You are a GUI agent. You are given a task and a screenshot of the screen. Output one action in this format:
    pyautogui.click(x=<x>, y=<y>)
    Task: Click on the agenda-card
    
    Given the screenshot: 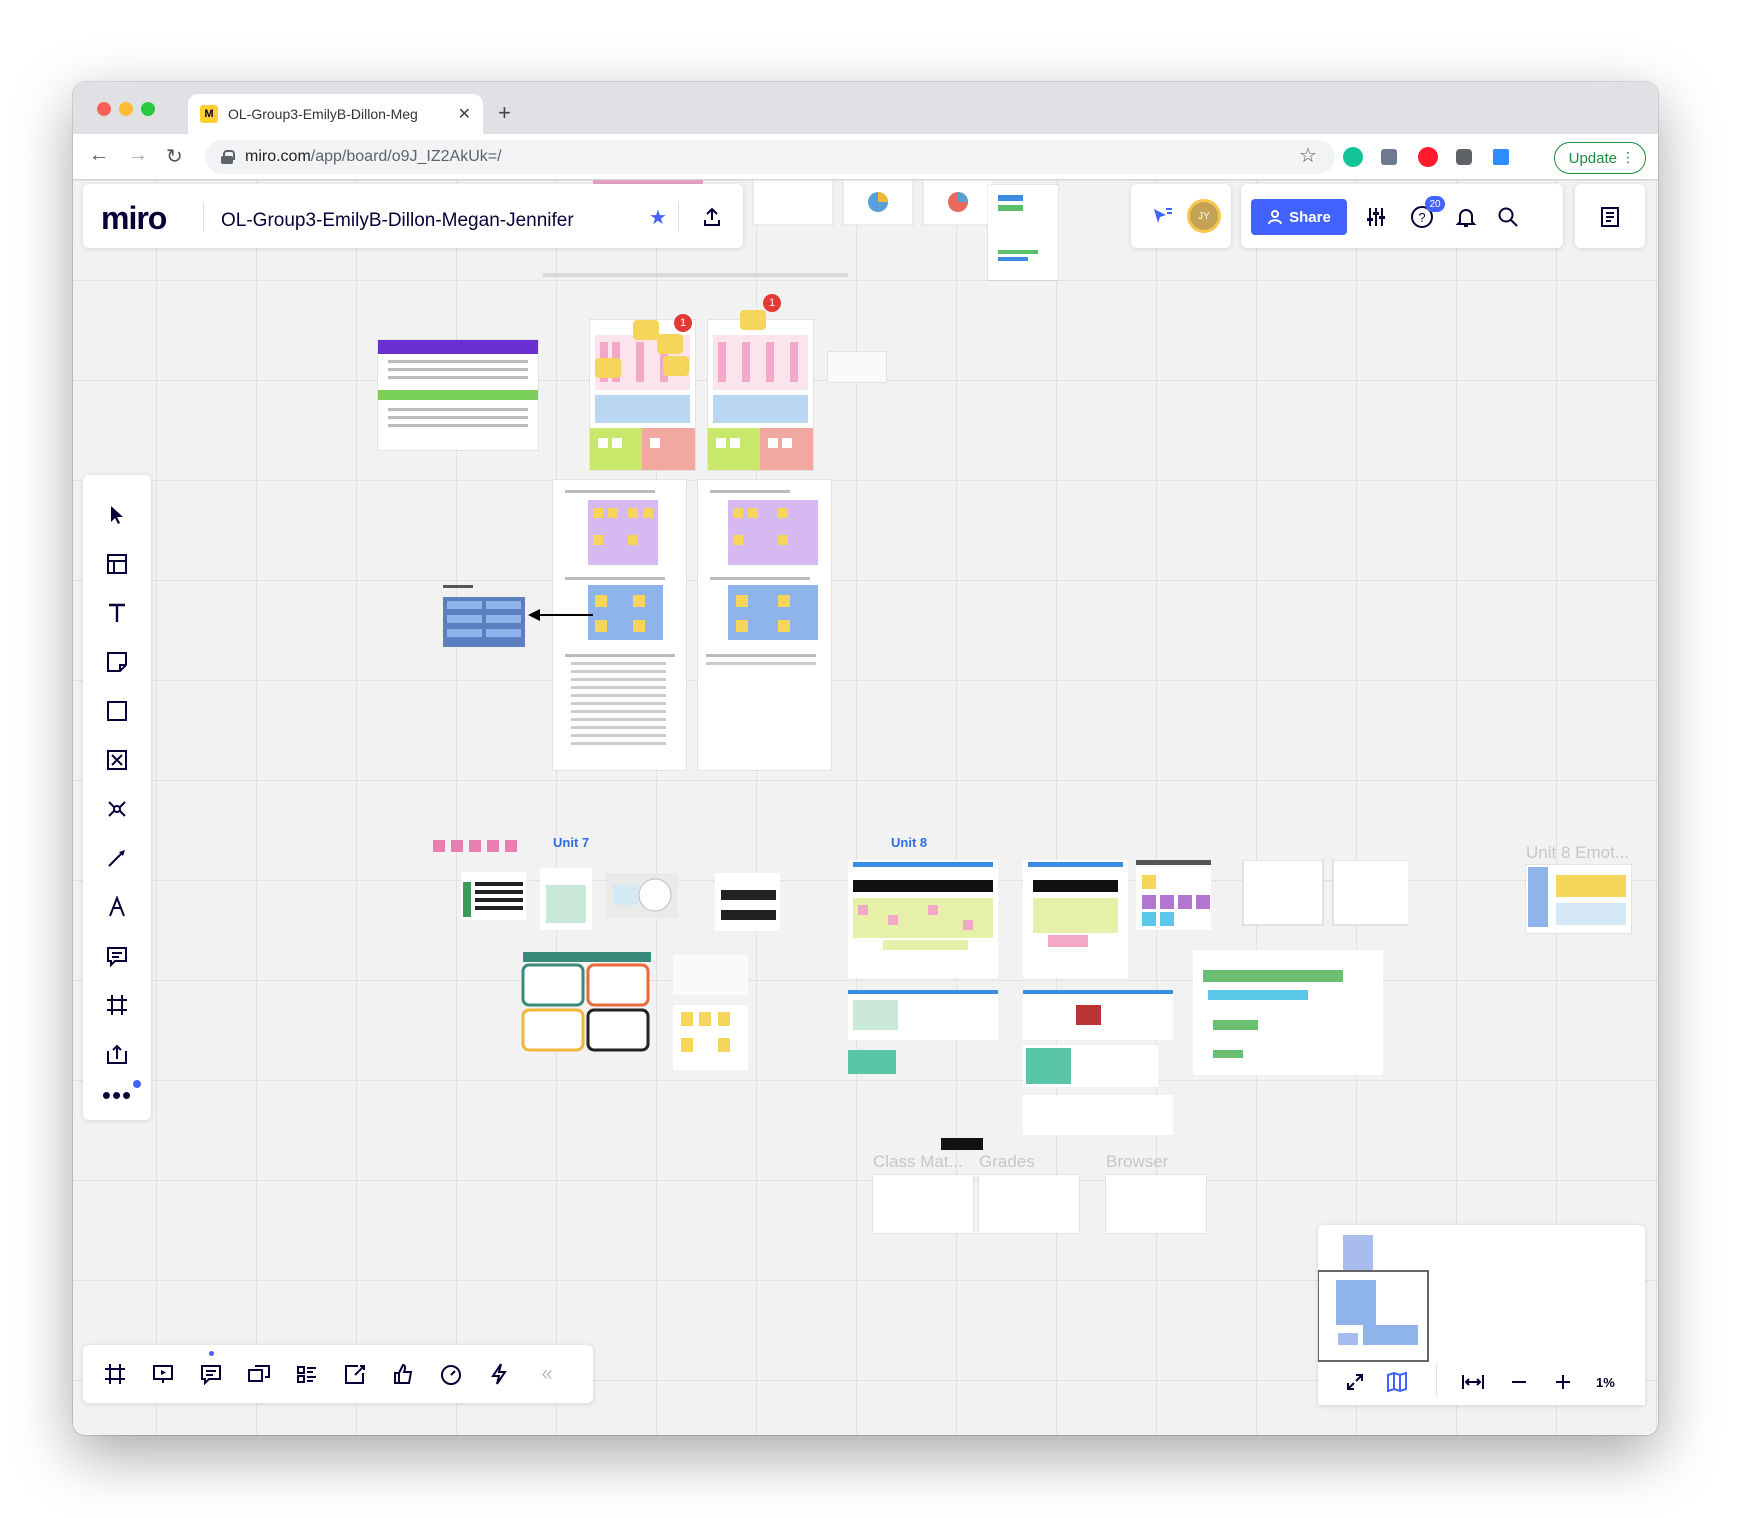 What is the action you would take?
    pyautogui.click(x=458, y=395)
    